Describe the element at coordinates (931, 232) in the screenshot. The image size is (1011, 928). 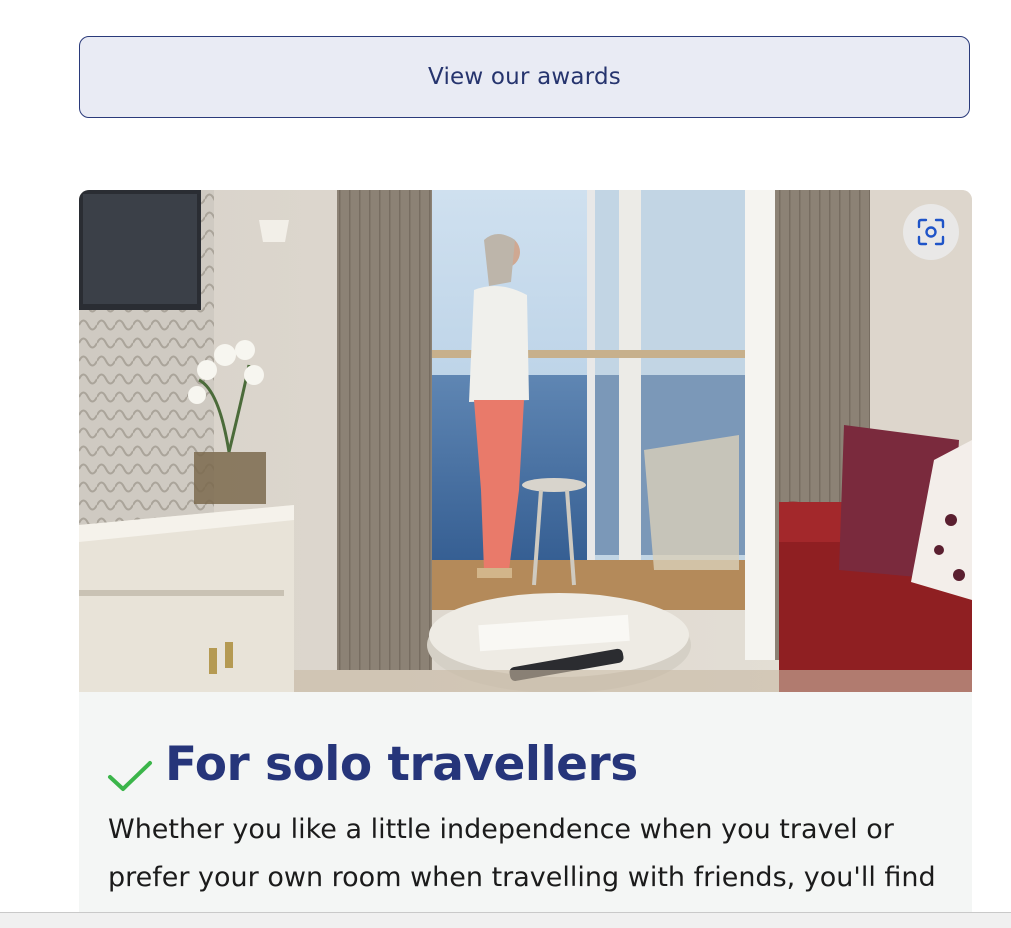
I see `visual-search-icon` at that location.